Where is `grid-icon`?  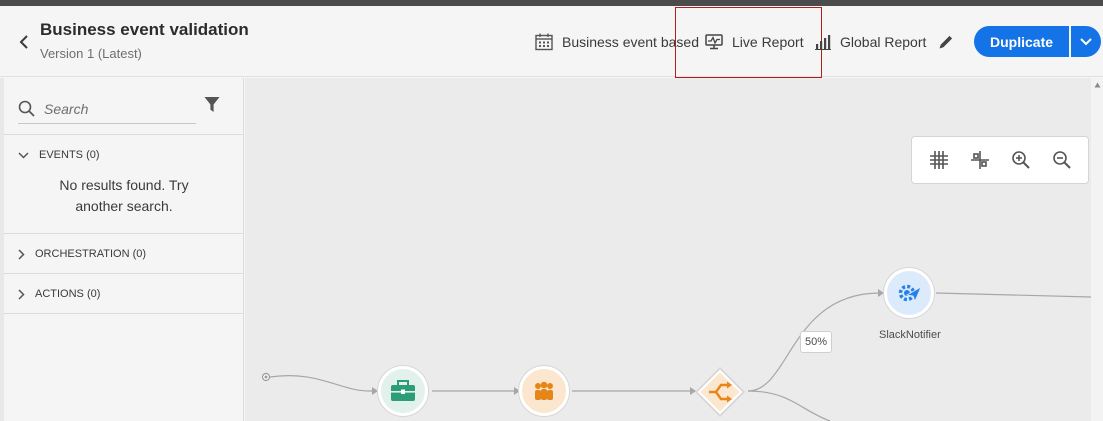 grid-icon is located at coordinates (938, 160).